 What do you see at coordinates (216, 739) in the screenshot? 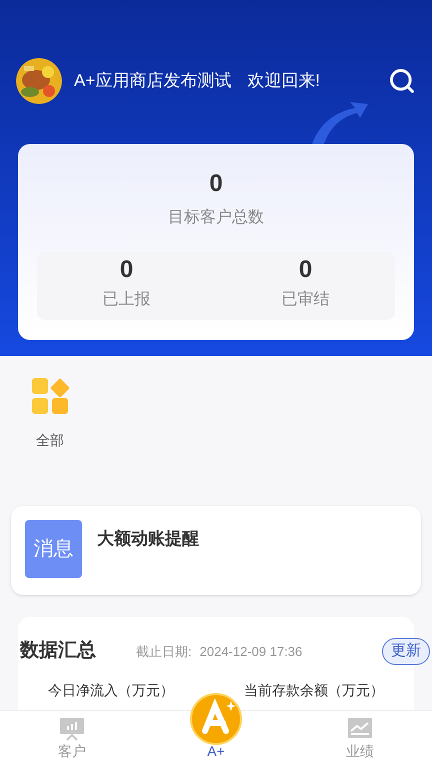
I see `tab: A+` at bounding box center [216, 739].